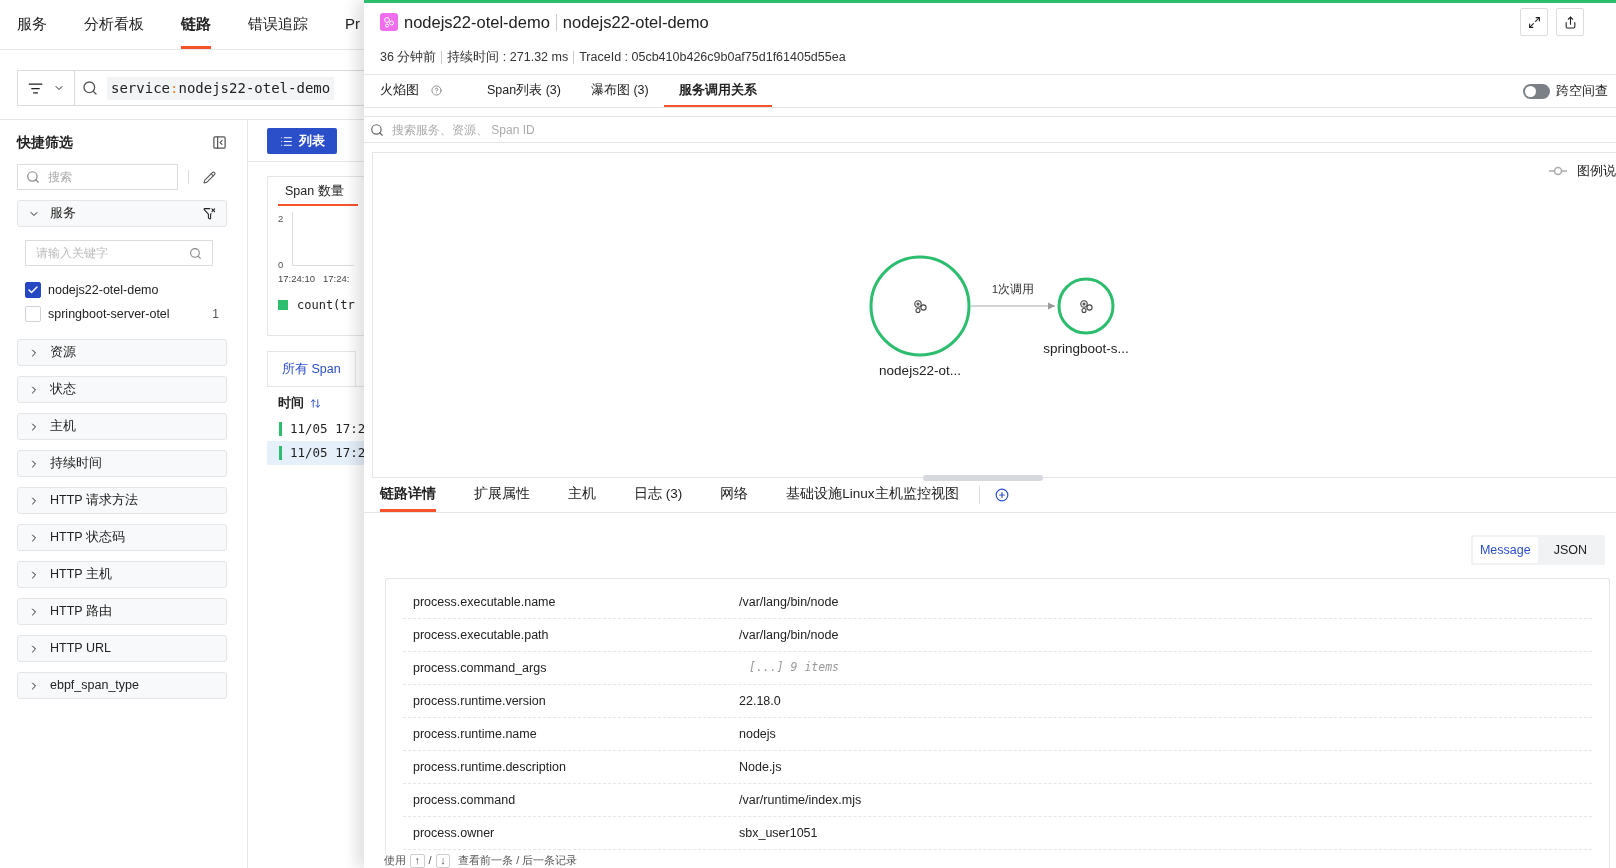 The height and width of the screenshot is (868, 1616). Describe the element at coordinates (436, 90) in the screenshot. I see `help-icon` at that location.